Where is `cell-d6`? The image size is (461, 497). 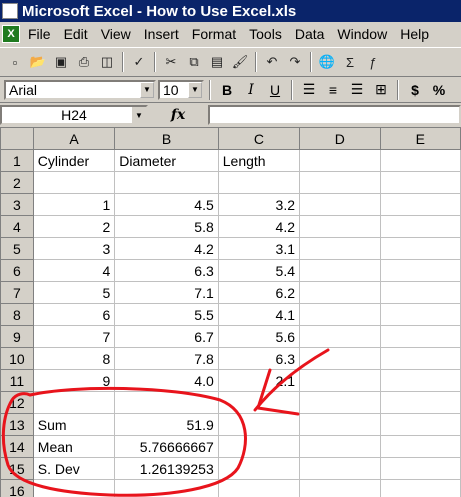
cell-d6 is located at coordinates (340, 270).